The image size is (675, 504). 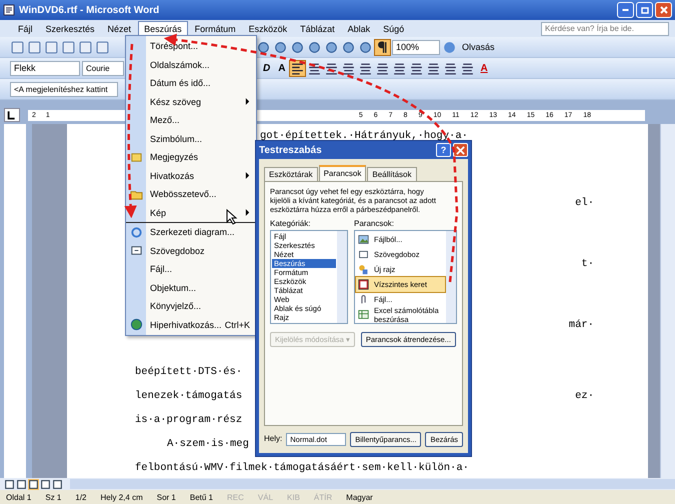 What do you see at coordinates (291, 174) in the screenshot?
I see `tab: Eszköztárak` at bounding box center [291, 174].